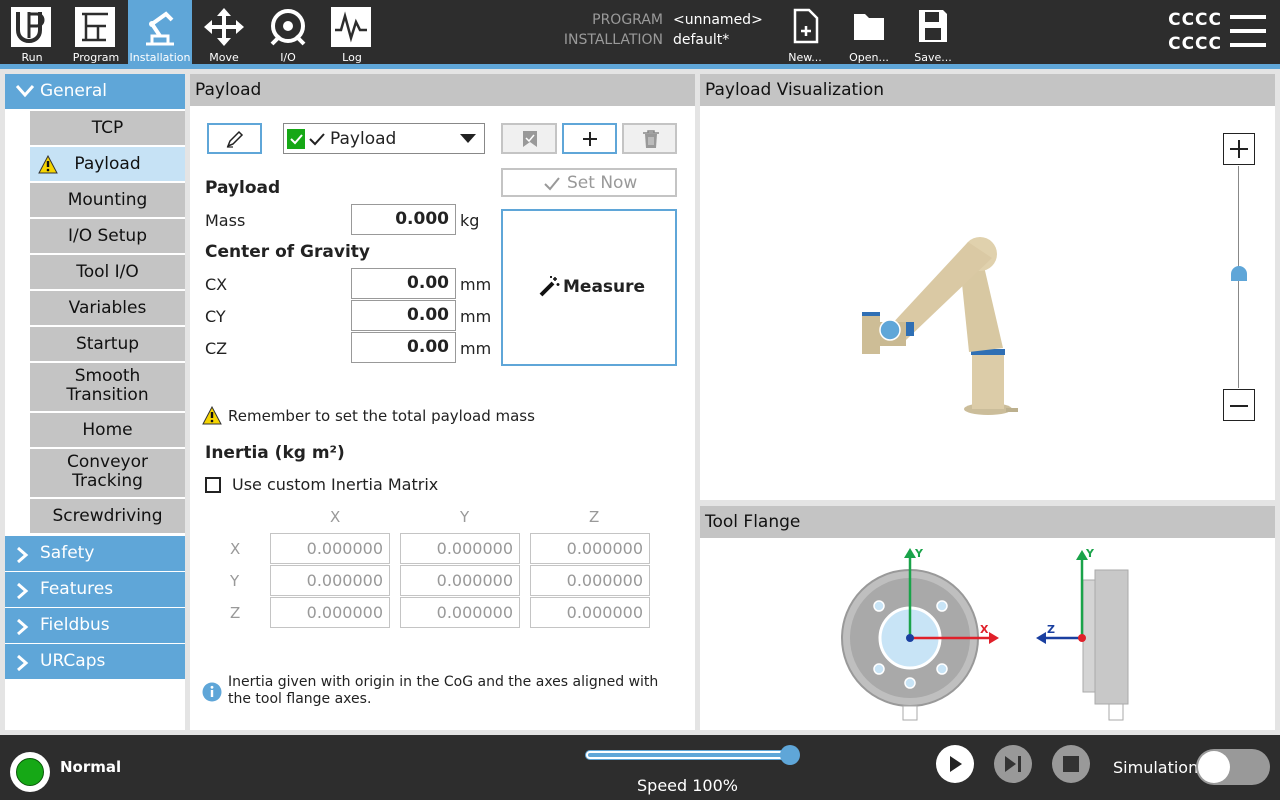  What do you see at coordinates (234, 138) in the screenshot?
I see `edit-button` at bounding box center [234, 138].